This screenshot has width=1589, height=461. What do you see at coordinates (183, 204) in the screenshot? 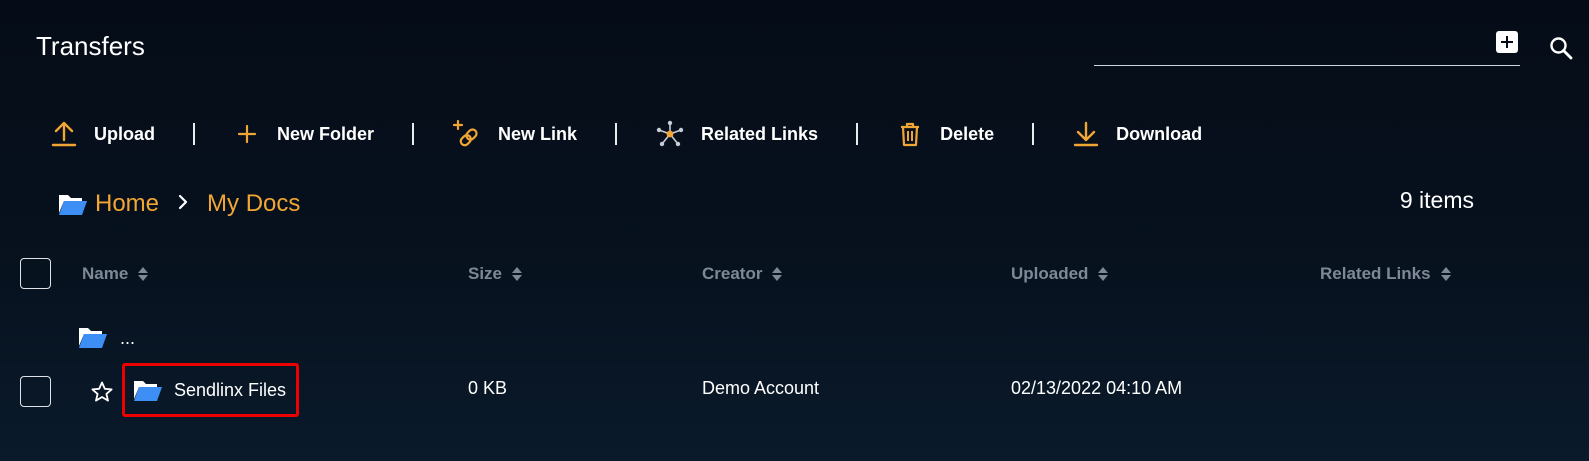
I see `chevron-right-icon` at bounding box center [183, 204].